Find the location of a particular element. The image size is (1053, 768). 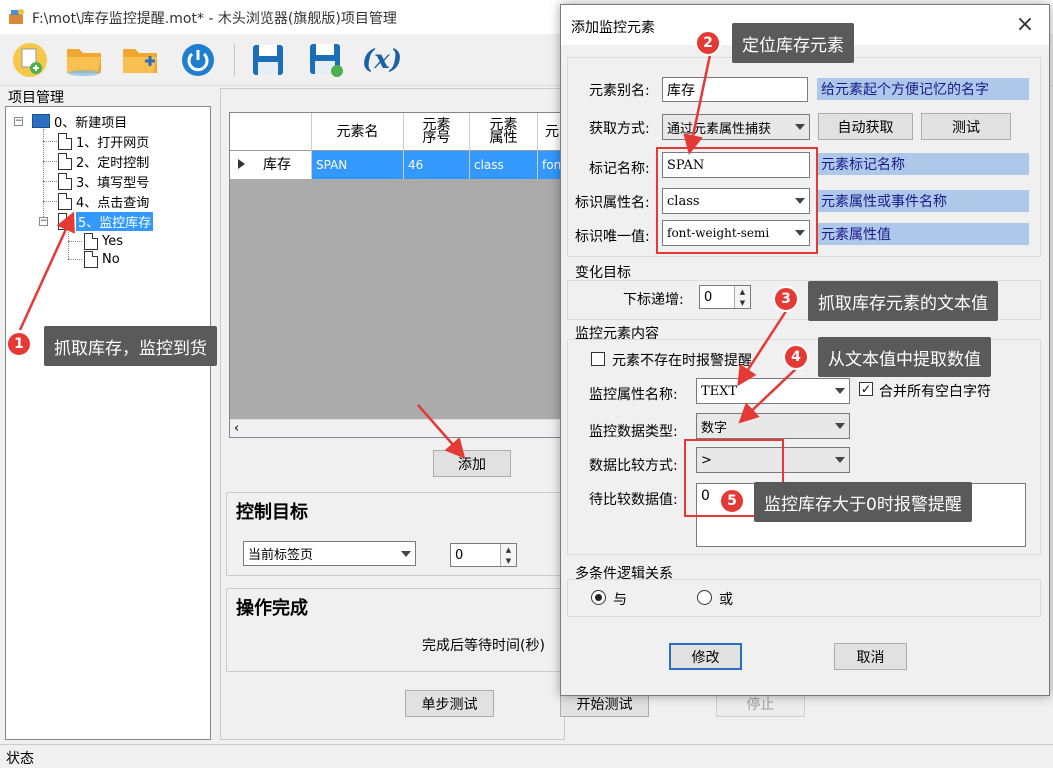

close-icon: × is located at coordinates (1025, 26).